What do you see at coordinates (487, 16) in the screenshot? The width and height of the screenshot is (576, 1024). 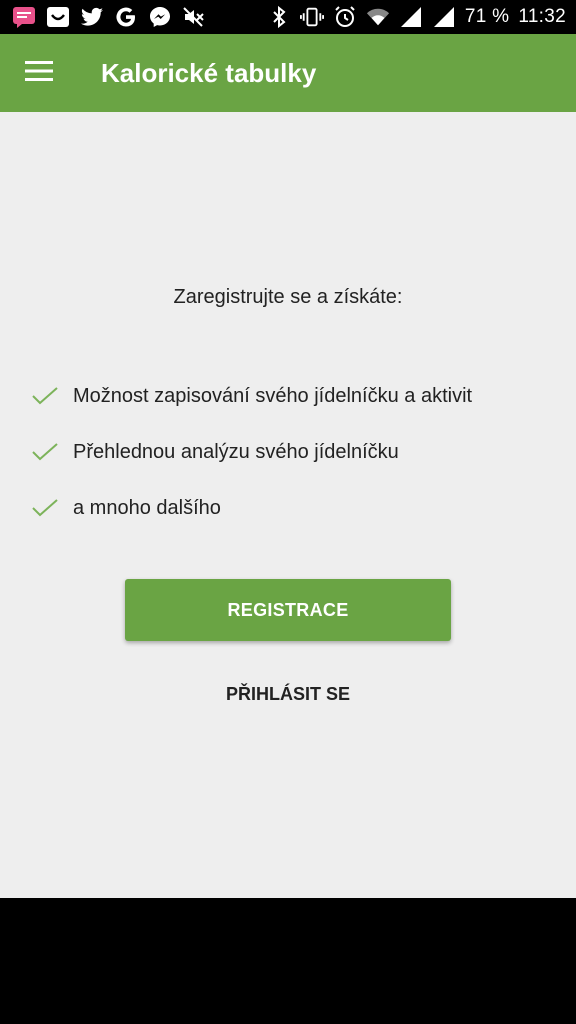 I see `battery-level: 71 %` at bounding box center [487, 16].